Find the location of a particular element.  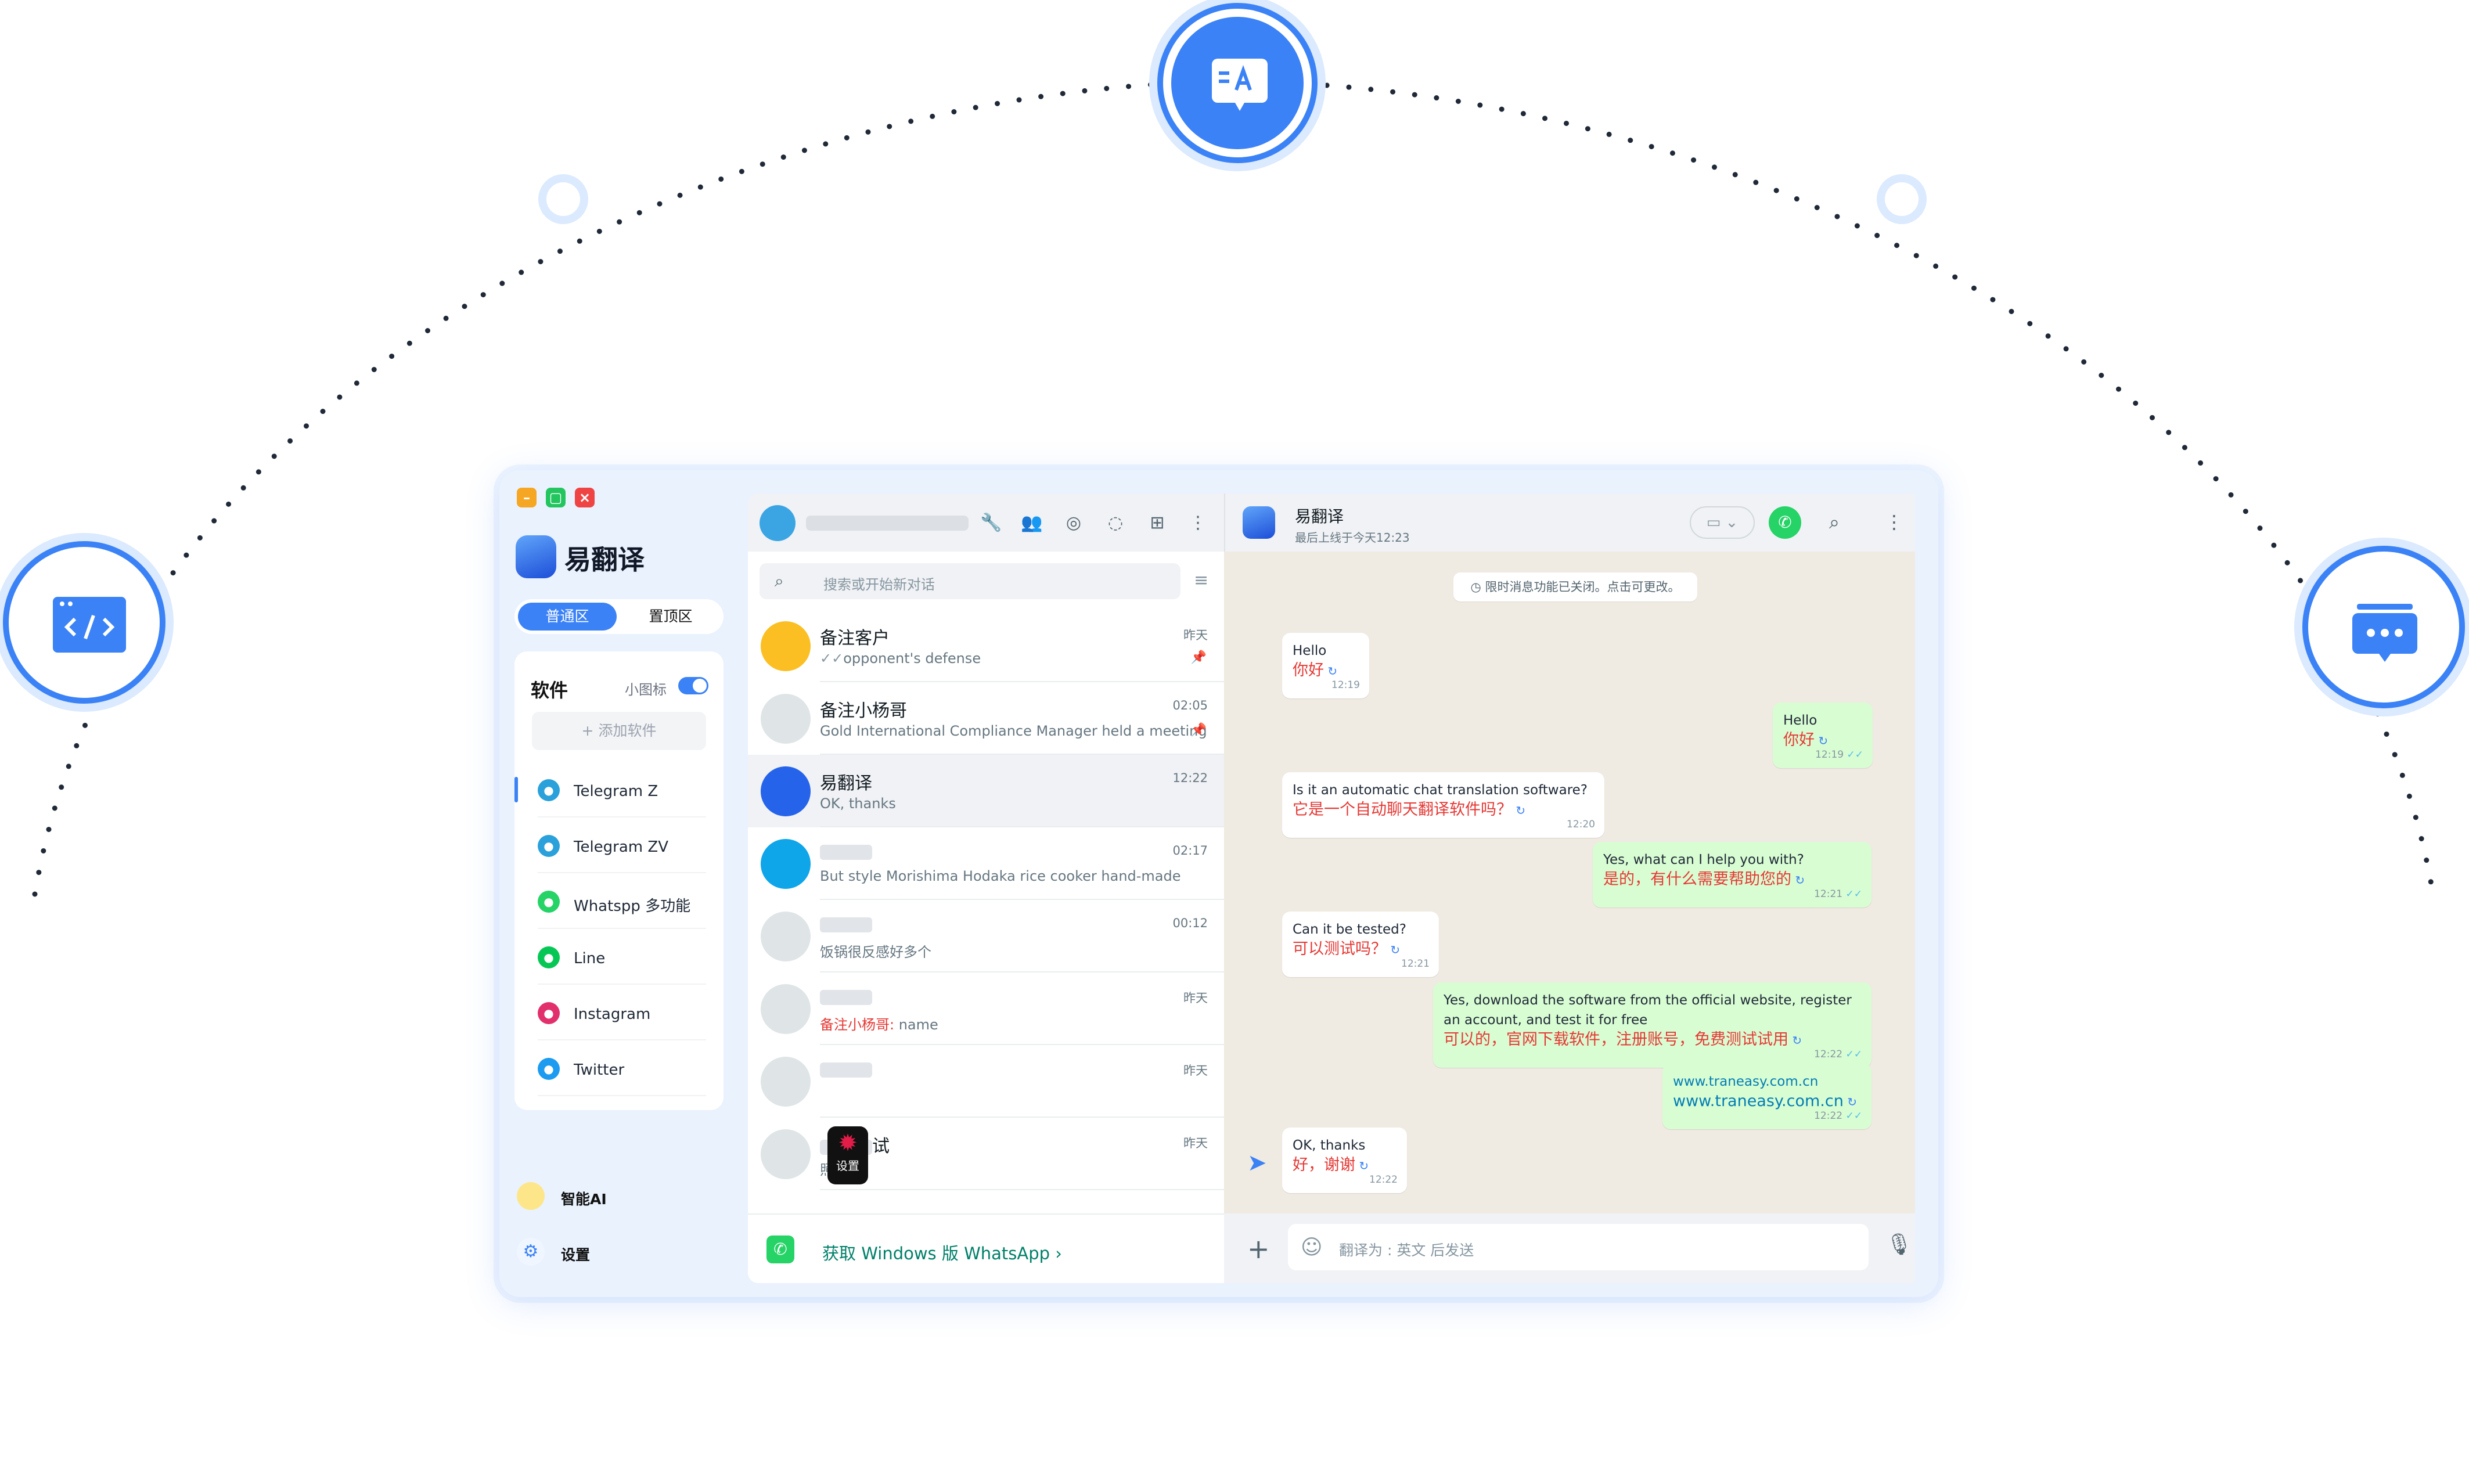

translation-text: 你好 is located at coordinates (1799, 740).